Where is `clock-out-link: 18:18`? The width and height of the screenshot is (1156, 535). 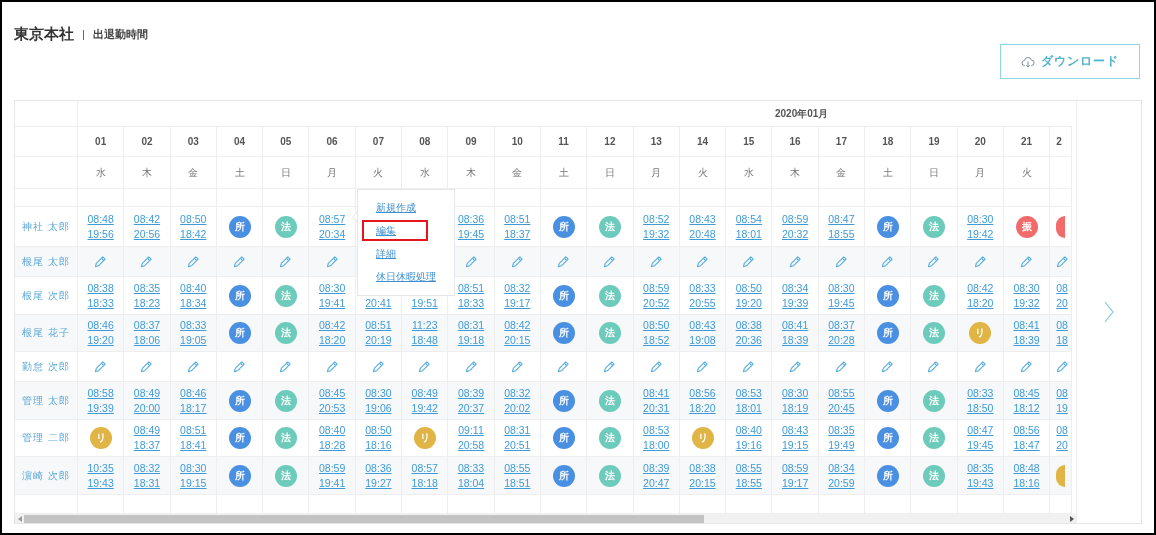 clock-out-link: 18:18 is located at coordinates (424, 483).